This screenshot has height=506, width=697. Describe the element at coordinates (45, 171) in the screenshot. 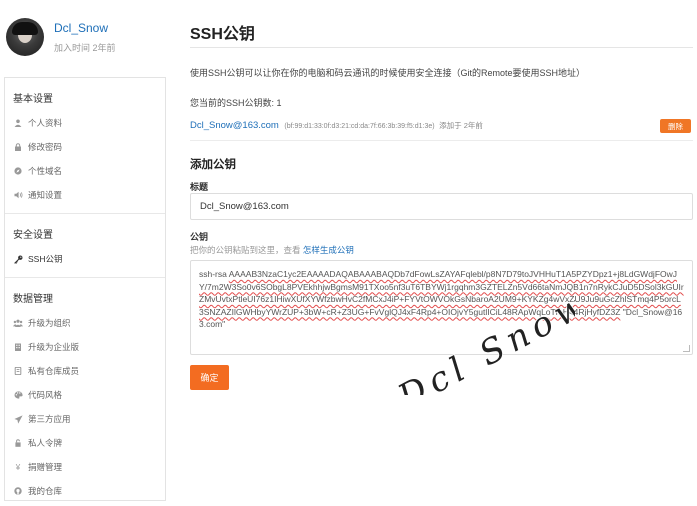

I see `sidebar-item-label: 个性域名` at that location.